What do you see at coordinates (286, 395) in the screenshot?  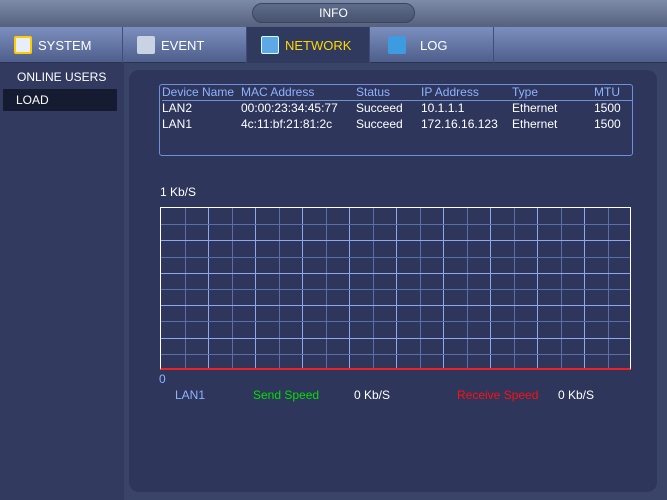 I see `send-speed-label: Send Speed` at bounding box center [286, 395].